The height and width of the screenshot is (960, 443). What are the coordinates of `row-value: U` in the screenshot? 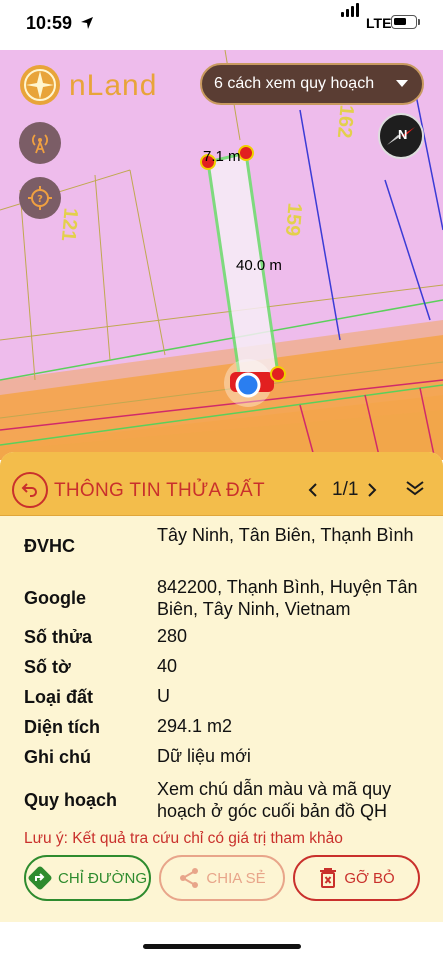 It's located at (163, 696).